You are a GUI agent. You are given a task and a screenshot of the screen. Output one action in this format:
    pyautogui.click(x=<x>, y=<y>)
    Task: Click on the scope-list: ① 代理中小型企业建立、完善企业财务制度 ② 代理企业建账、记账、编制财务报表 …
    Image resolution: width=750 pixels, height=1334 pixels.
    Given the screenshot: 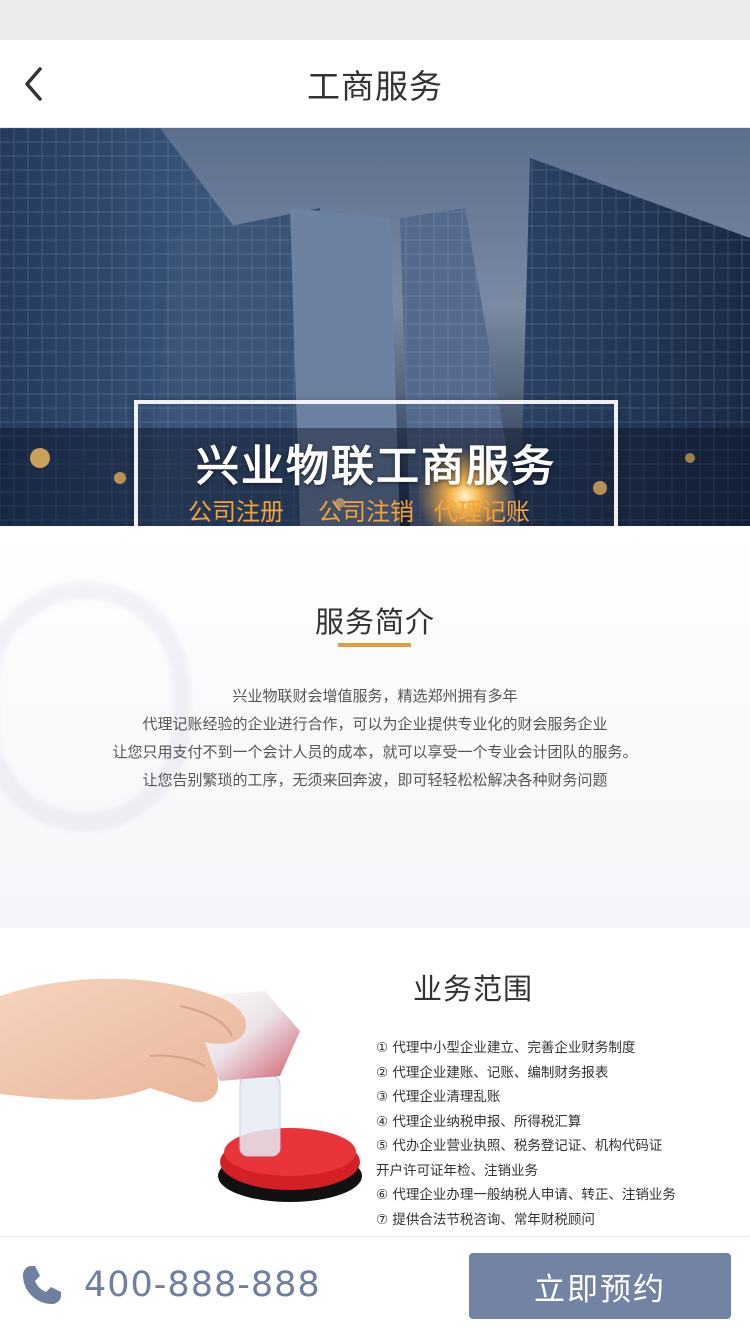 What is the action you would take?
    pyautogui.click(x=526, y=1134)
    